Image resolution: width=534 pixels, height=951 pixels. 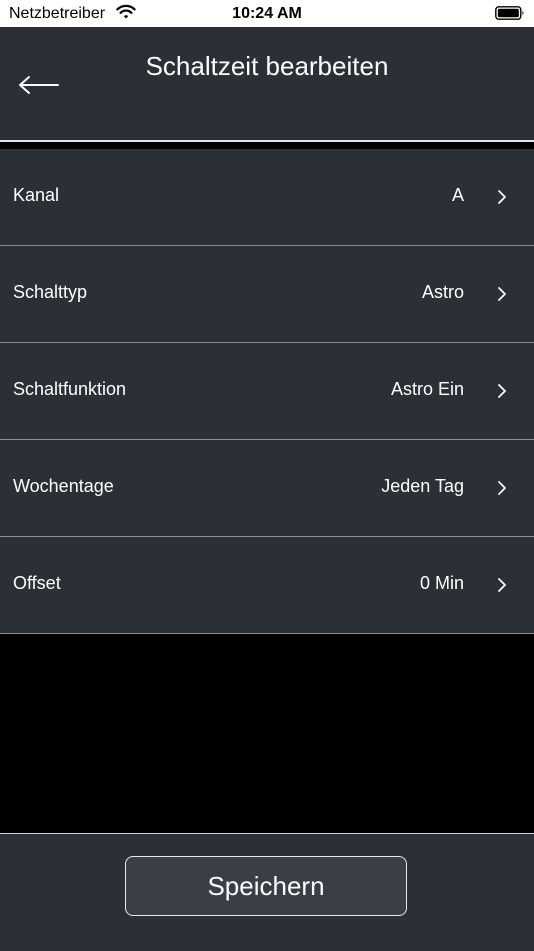 I want to click on setting-row-schaltfunktion: Schaltfunktion Astro Ein, so click(x=267, y=391).